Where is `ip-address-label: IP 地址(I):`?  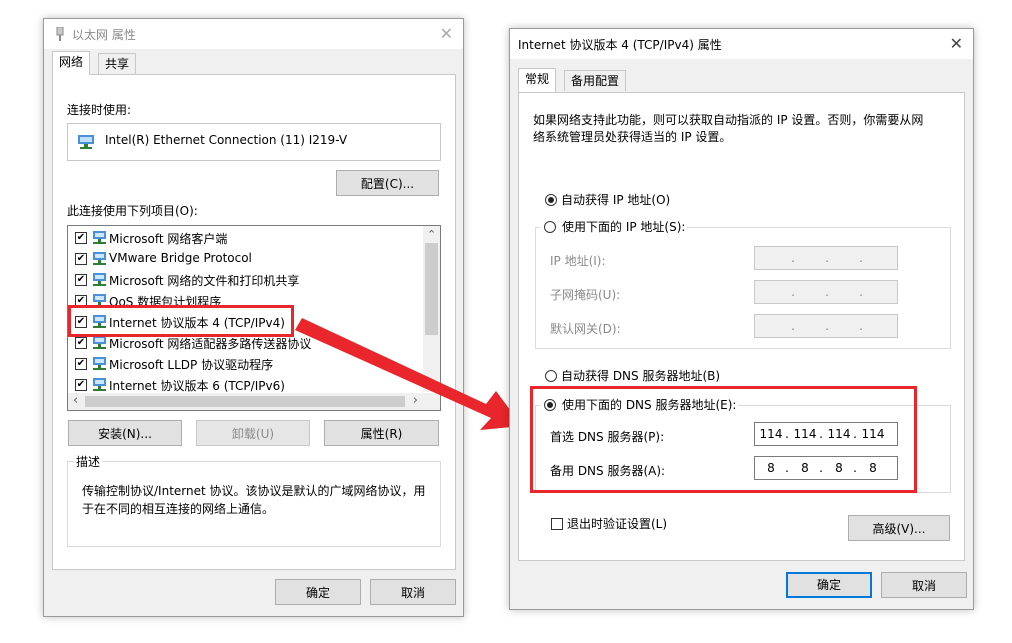 ip-address-label: IP 地址(I): is located at coordinates (578, 261).